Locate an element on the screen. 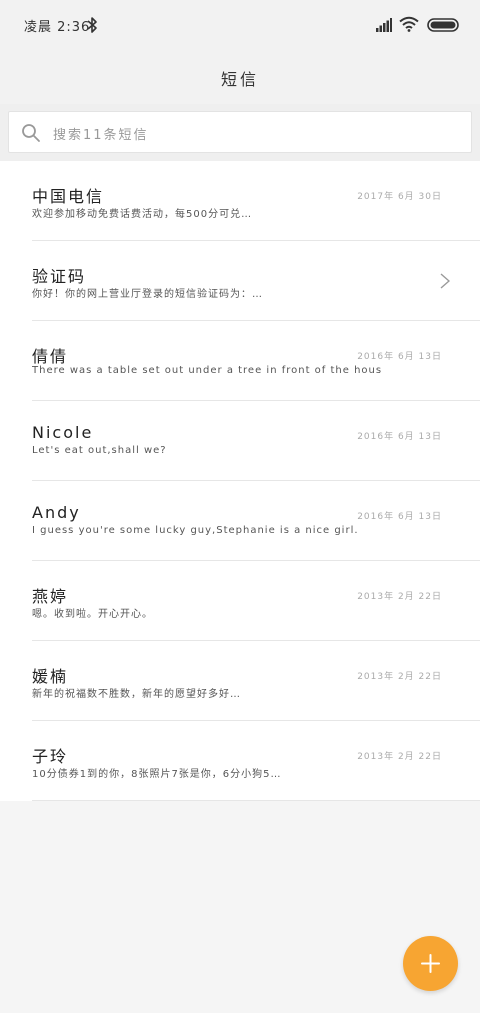 The height and width of the screenshot is (1013, 480). bluetooth-icon is located at coordinates (92, 25).